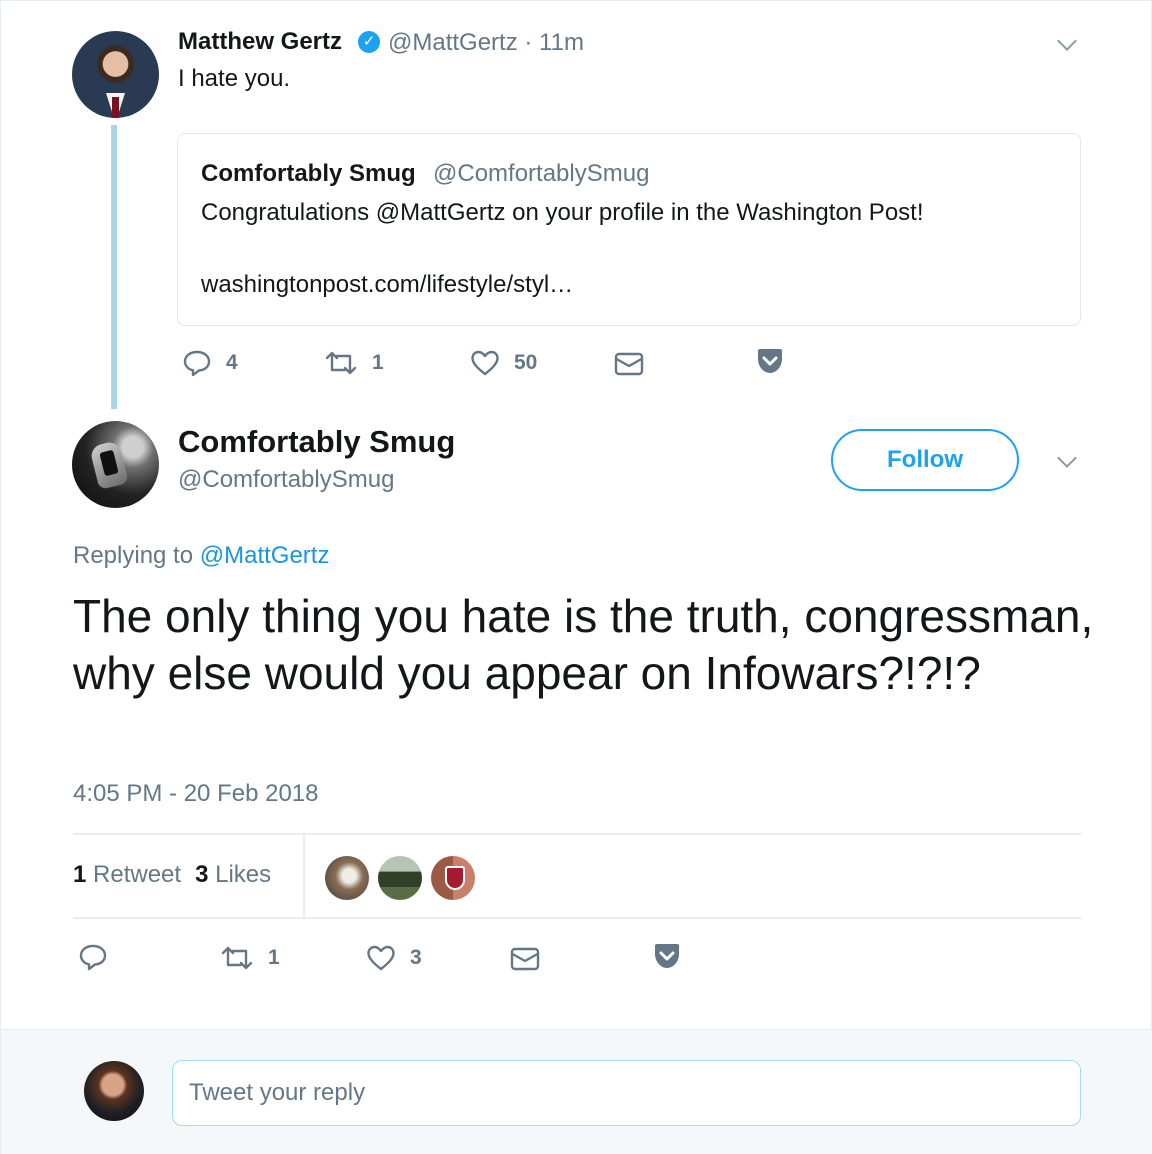 Image resolution: width=1152 pixels, height=1154 pixels. What do you see at coordinates (202, 874) in the screenshot?
I see `like-stat-count: 3` at bounding box center [202, 874].